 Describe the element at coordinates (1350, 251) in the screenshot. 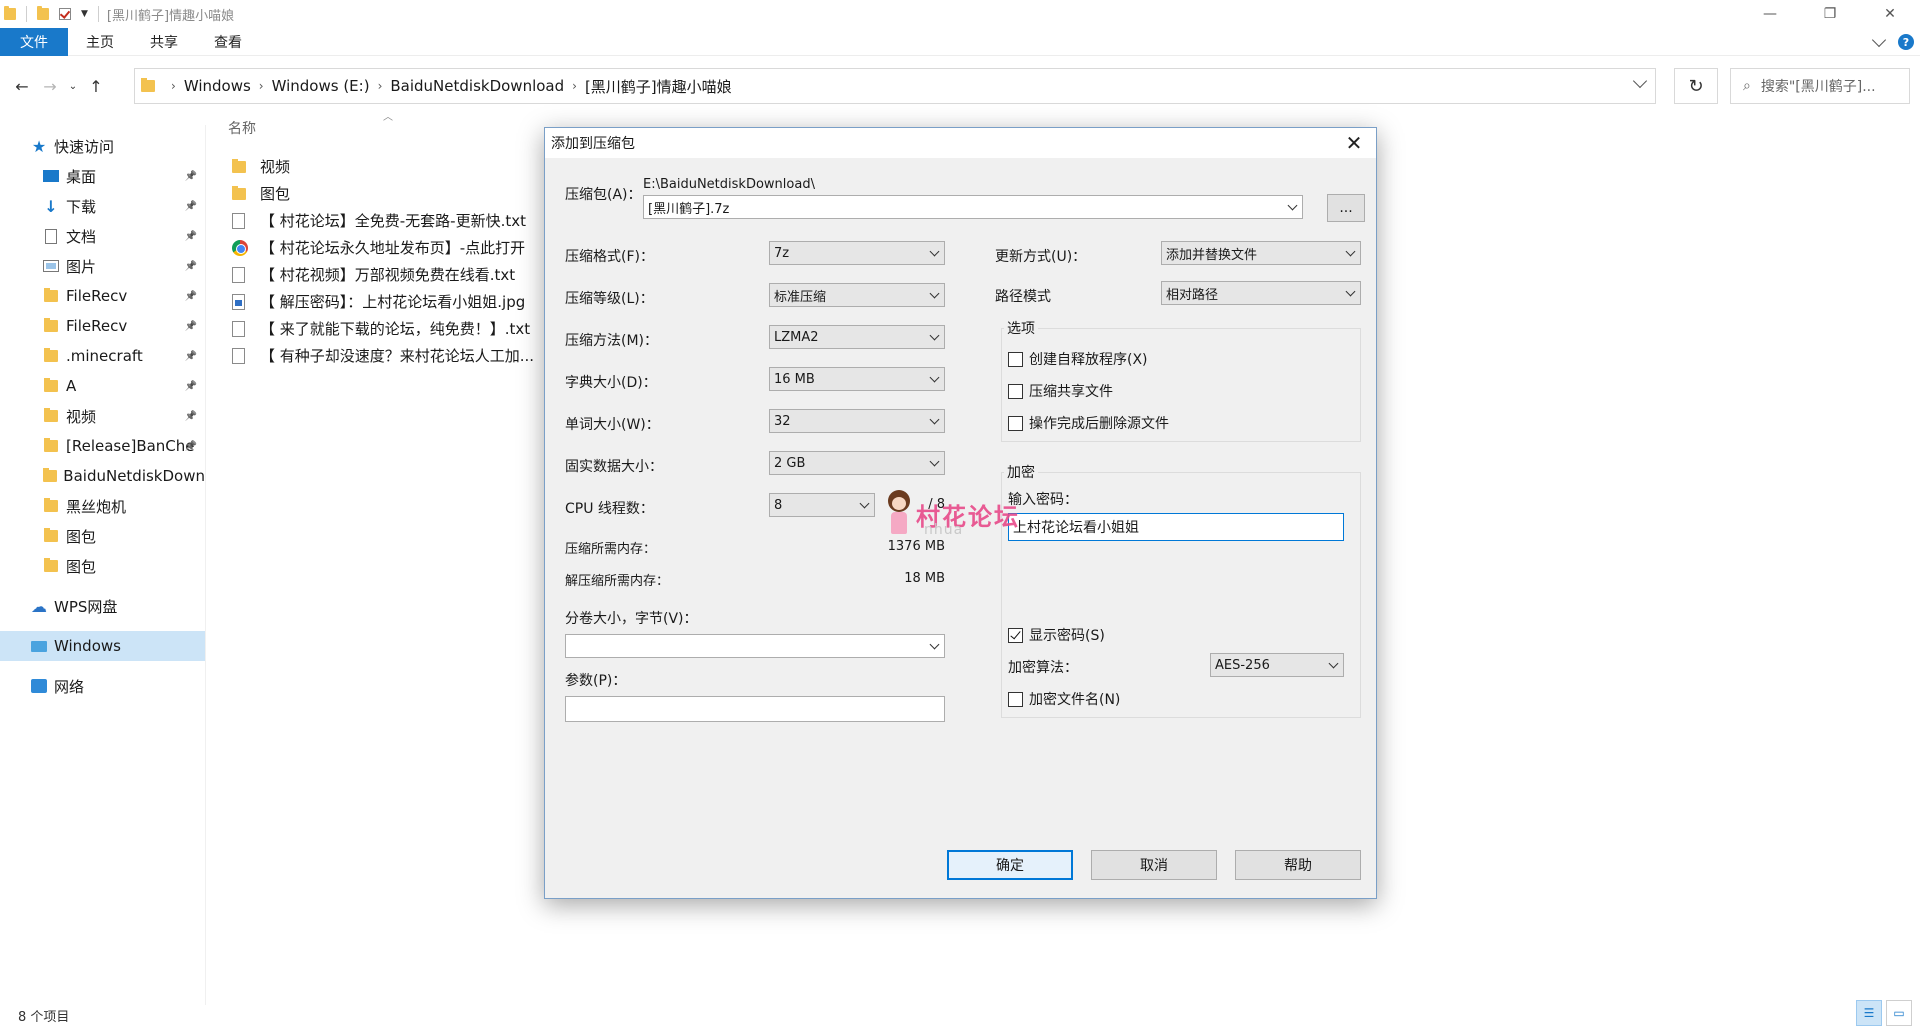

I see `chevron-down-icon` at that location.